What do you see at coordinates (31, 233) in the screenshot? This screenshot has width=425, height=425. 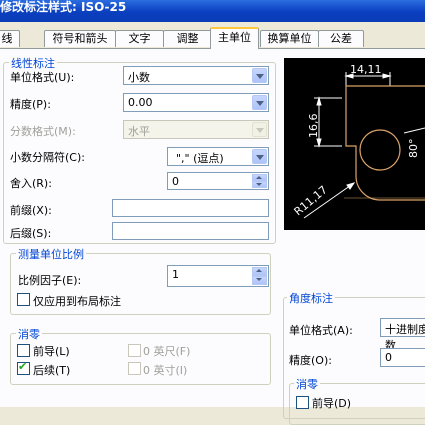 I see `suffix-label: 后缀(S):` at bounding box center [31, 233].